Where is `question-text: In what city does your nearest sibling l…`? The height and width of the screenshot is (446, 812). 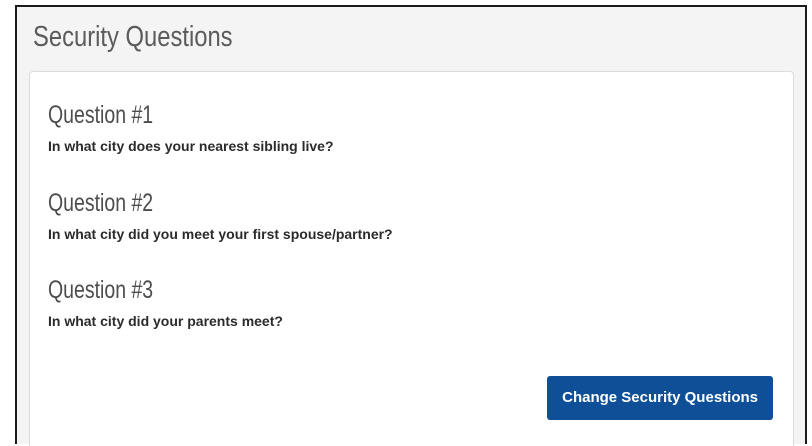
question-text: In what city does your nearest sibling l… is located at coordinates (191, 146).